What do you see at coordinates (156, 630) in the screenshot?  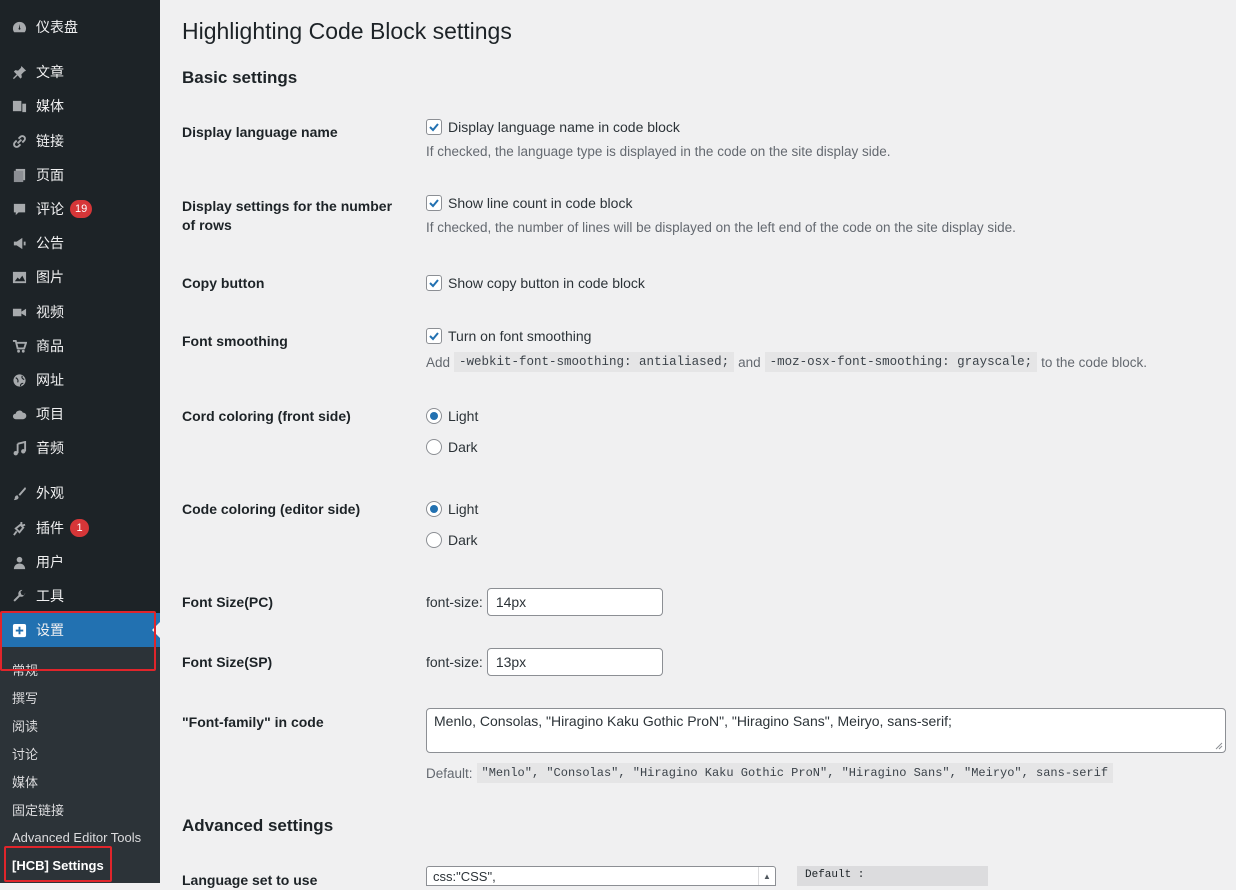 I see `current-menu-arrow` at bounding box center [156, 630].